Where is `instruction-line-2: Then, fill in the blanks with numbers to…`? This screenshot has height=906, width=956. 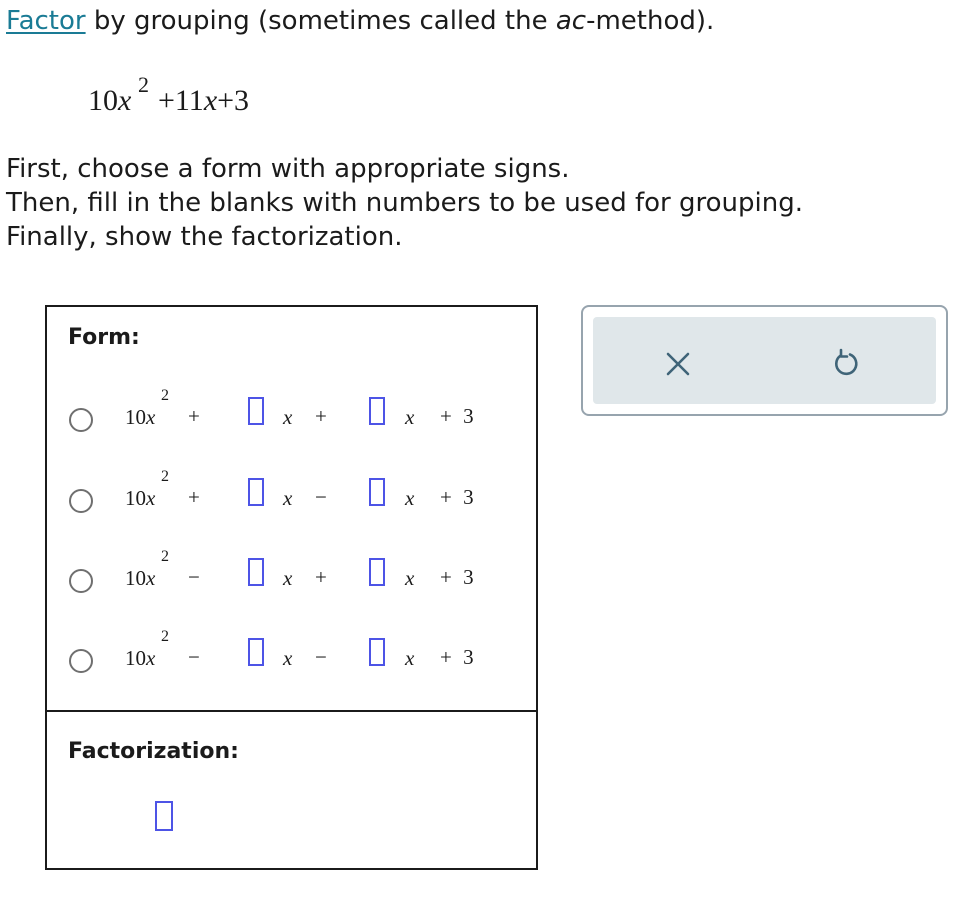 instruction-line-2: Then, fill in the blanks with numbers to… is located at coordinates (404, 203).